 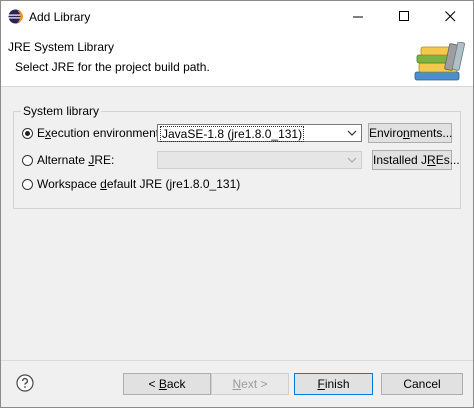 What do you see at coordinates (100, 133) in the screenshot?
I see `execution-environment-label: Execution environment:` at bounding box center [100, 133].